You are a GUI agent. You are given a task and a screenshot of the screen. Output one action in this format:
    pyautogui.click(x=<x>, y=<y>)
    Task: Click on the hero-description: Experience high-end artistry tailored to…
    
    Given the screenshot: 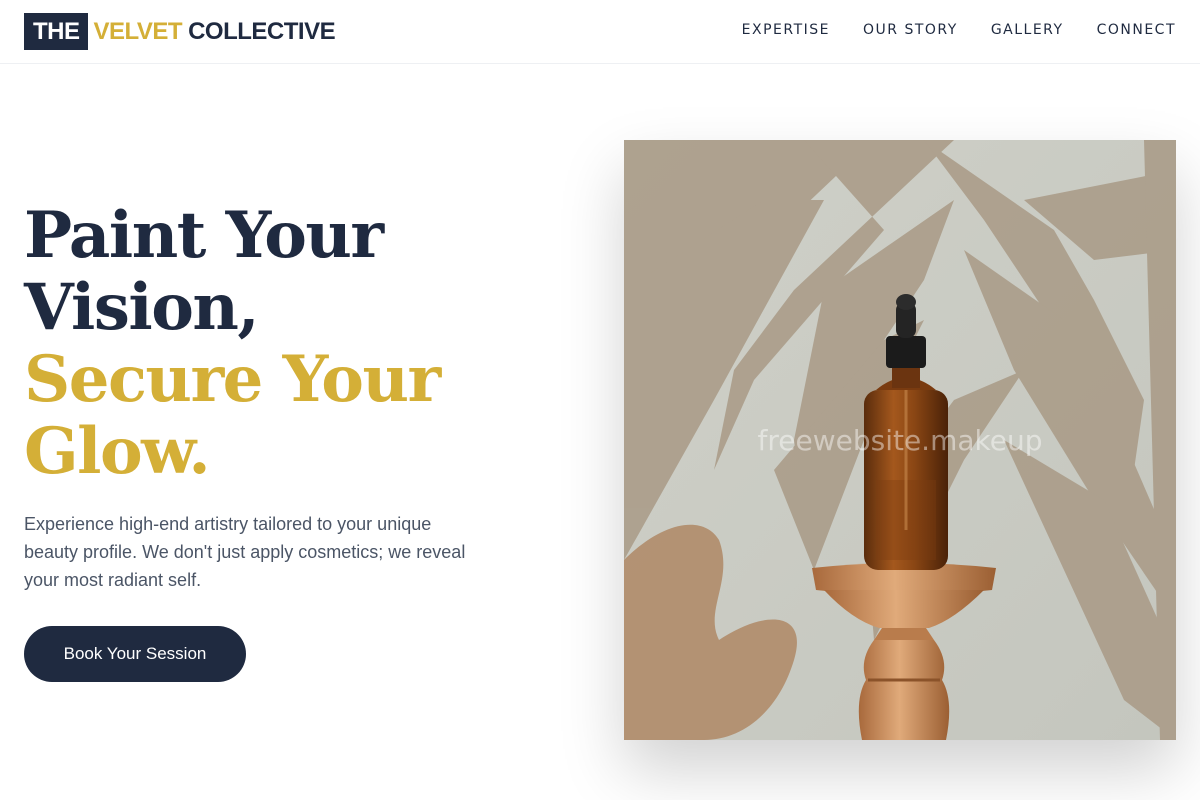 What is the action you would take?
    pyautogui.click(x=245, y=552)
    